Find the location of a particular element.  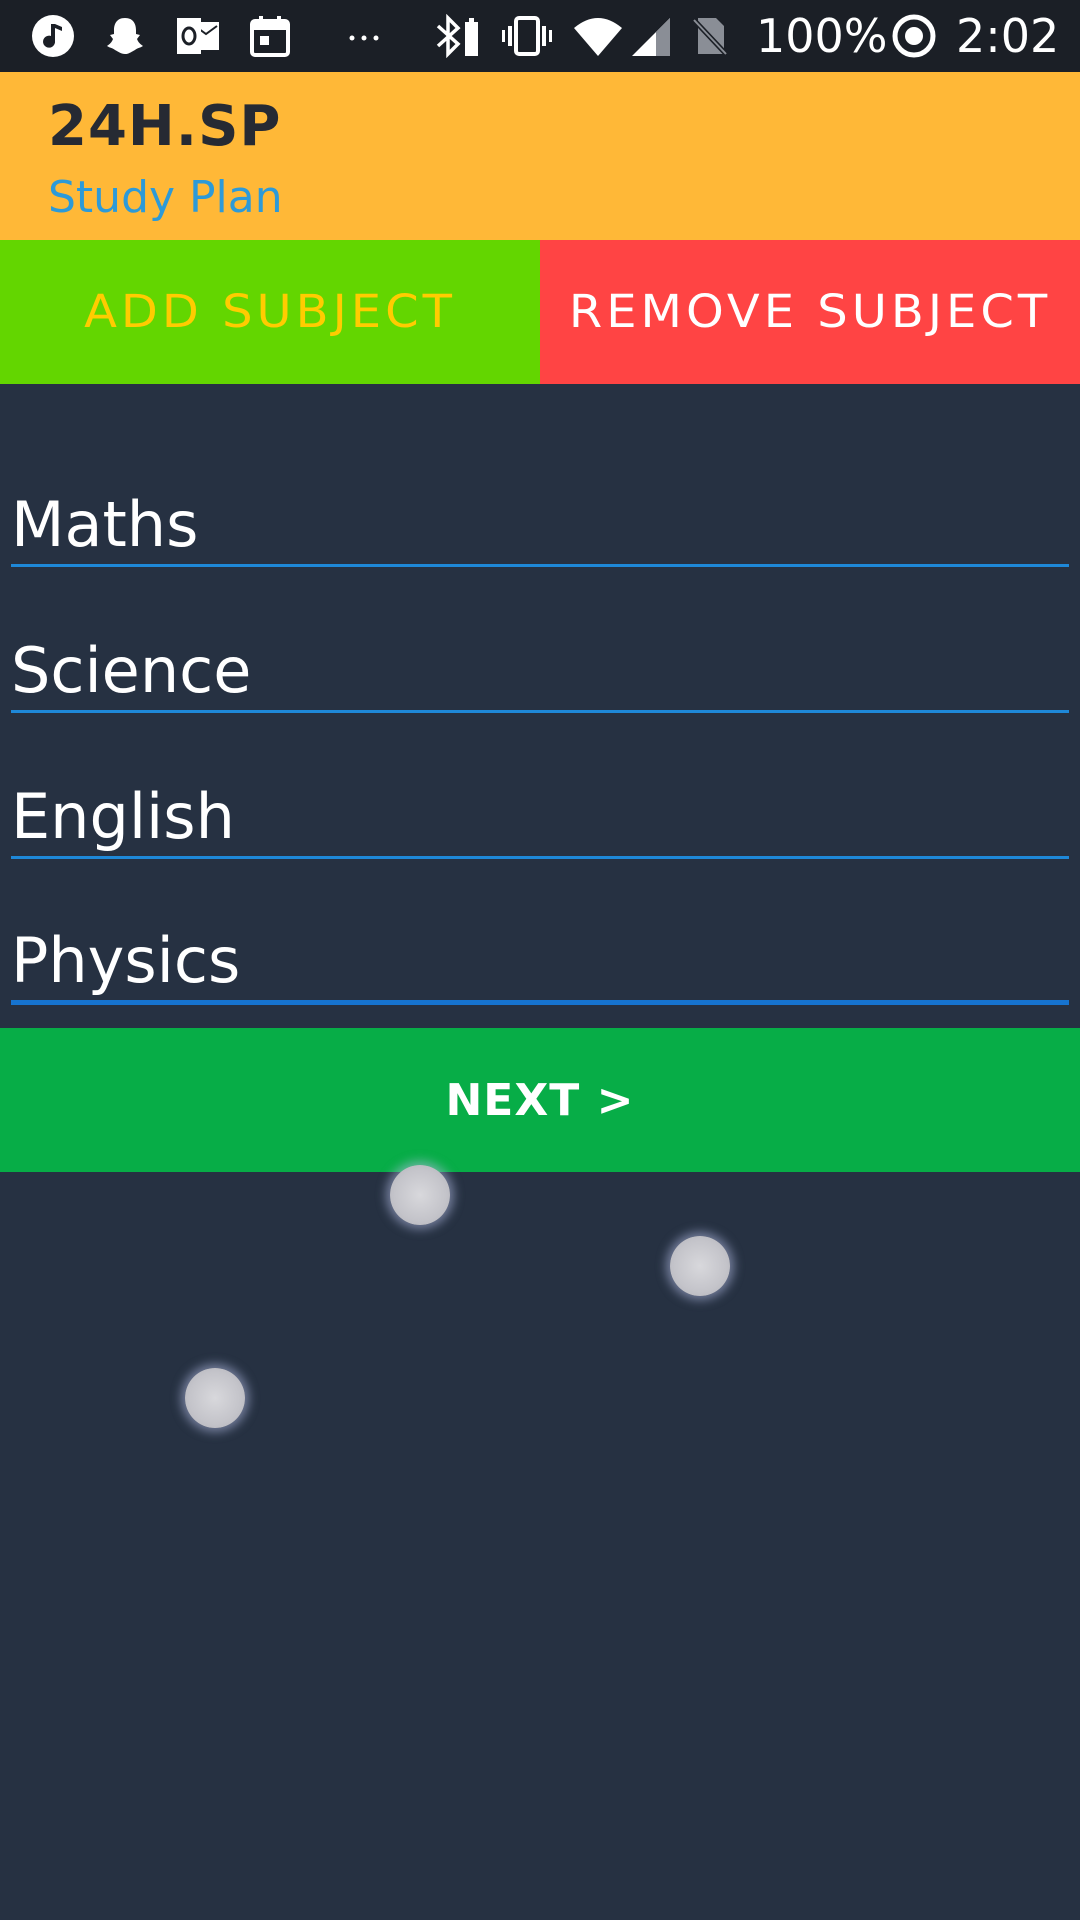

snapchat-icon is located at coordinates (125, 36).